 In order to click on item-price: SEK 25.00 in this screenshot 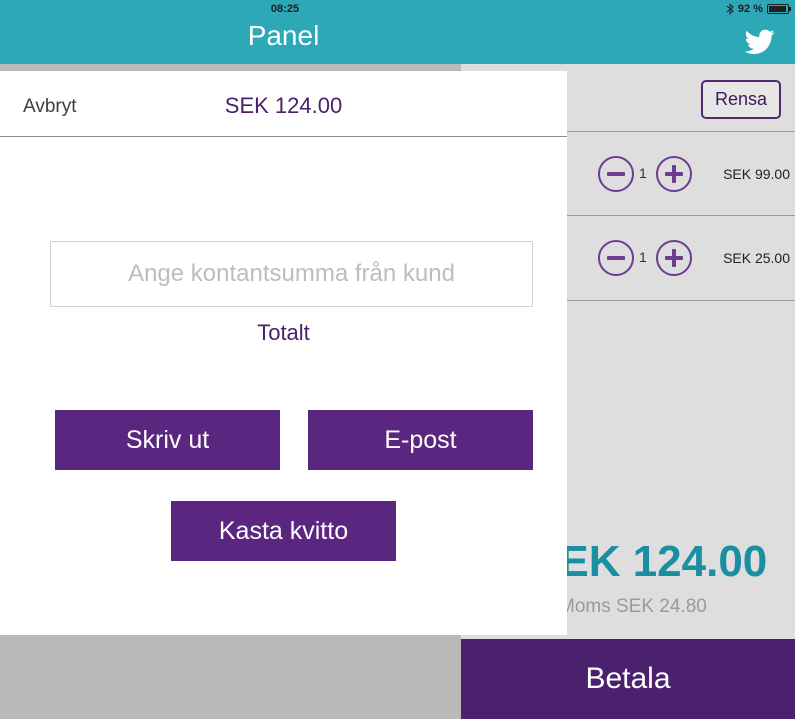, I will do `click(756, 258)`.